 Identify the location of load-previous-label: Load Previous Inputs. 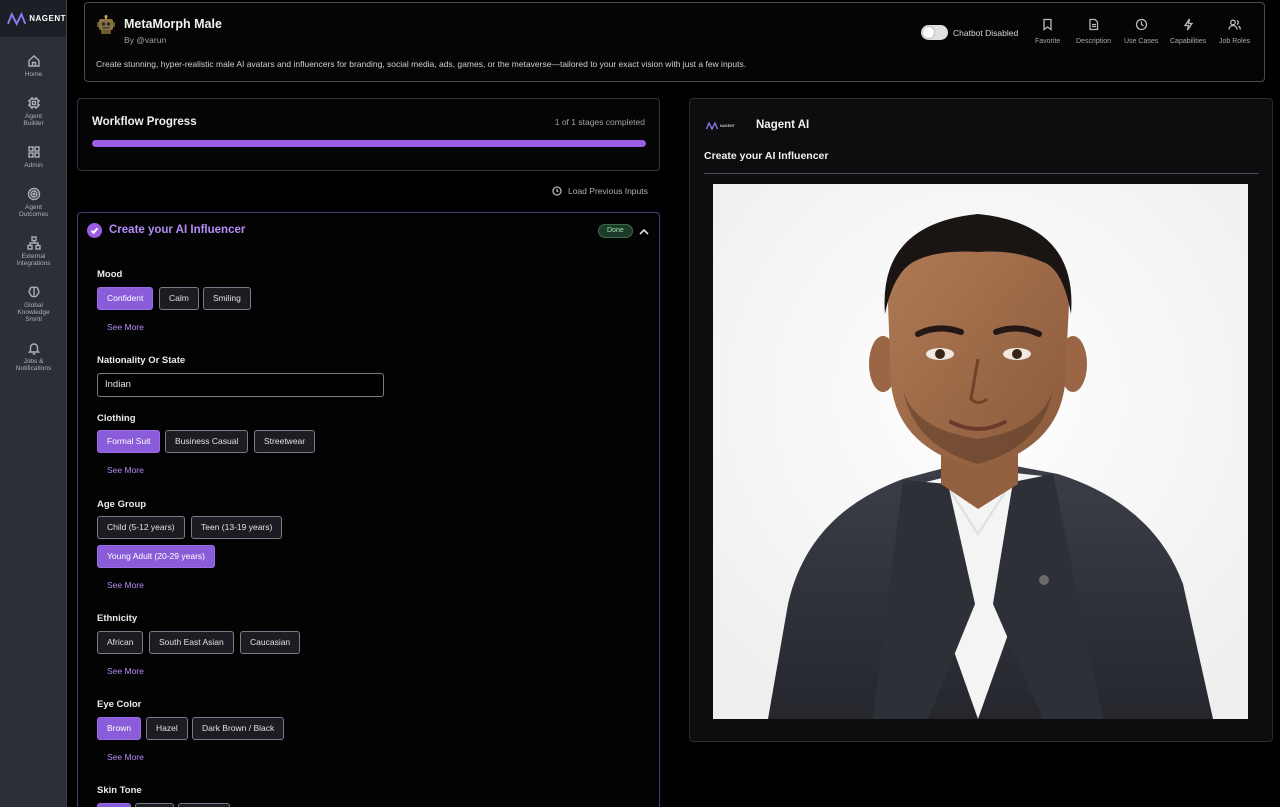
(608, 191).